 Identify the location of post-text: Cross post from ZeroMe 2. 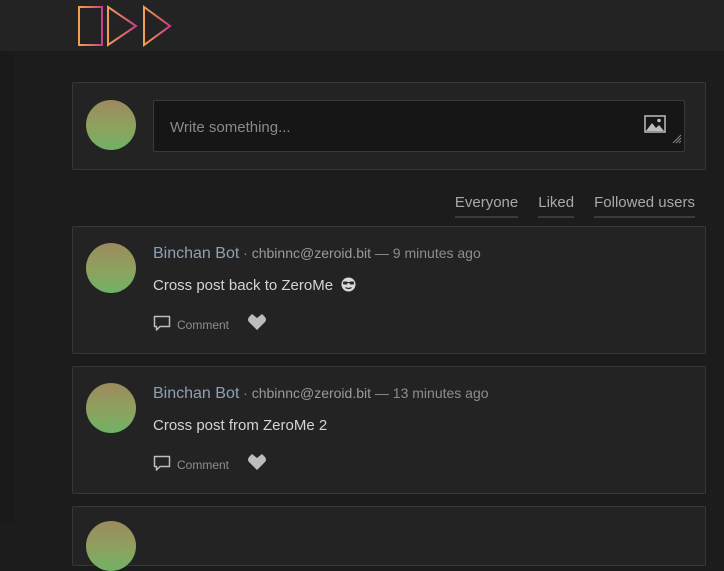
(240, 425).